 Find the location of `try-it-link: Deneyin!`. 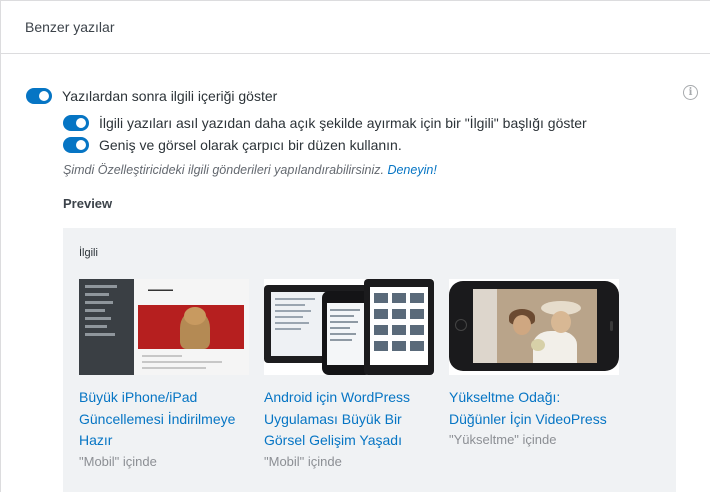

try-it-link: Deneyin! is located at coordinates (411, 170).